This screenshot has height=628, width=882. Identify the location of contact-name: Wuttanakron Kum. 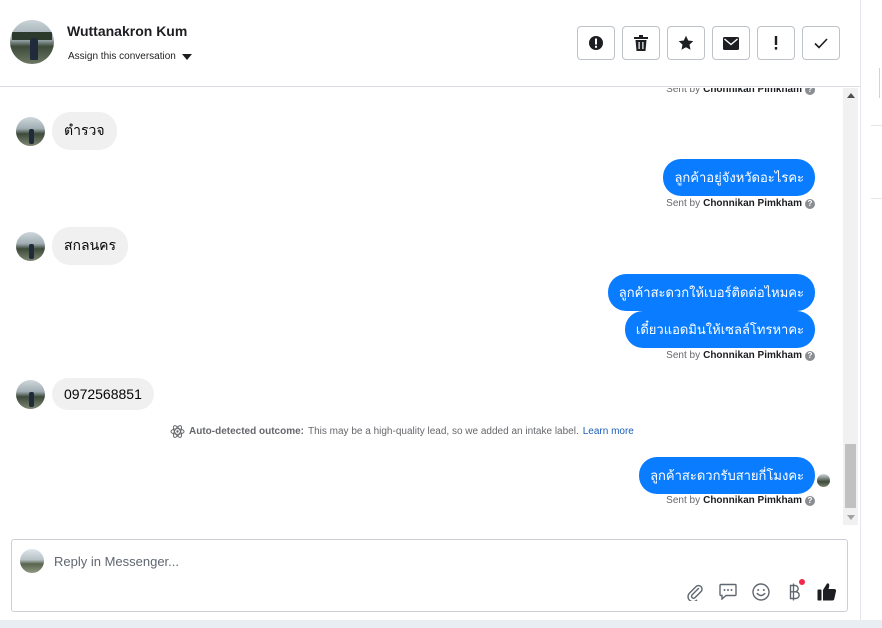
(127, 31).